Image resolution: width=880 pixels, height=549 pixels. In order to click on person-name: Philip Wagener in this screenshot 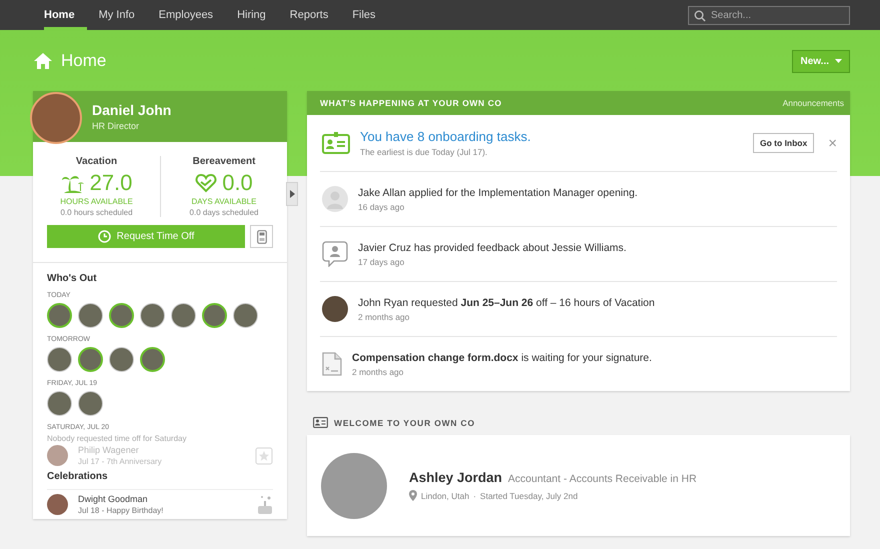, I will do `click(109, 450)`.